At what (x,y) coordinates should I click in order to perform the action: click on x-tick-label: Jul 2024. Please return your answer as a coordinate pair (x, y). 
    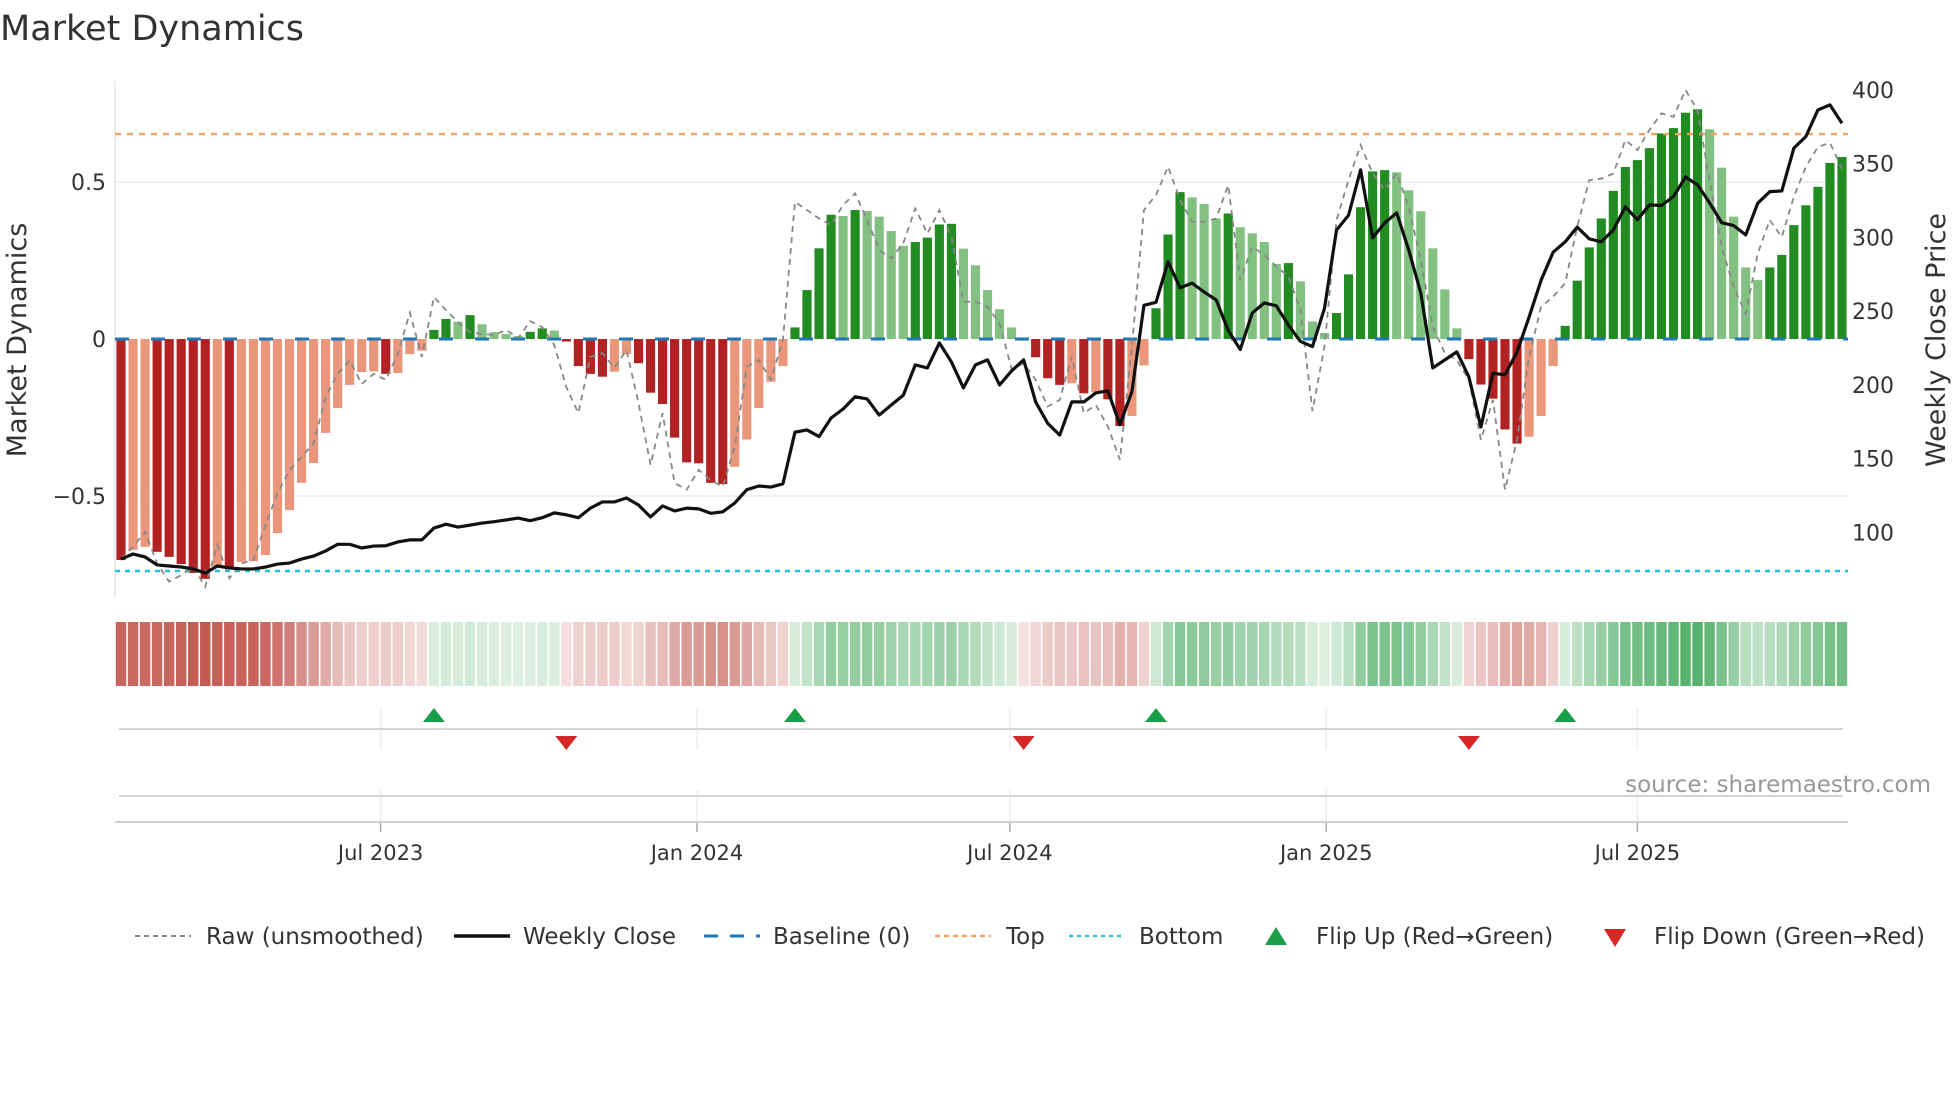
    Looking at the image, I should click on (1008, 853).